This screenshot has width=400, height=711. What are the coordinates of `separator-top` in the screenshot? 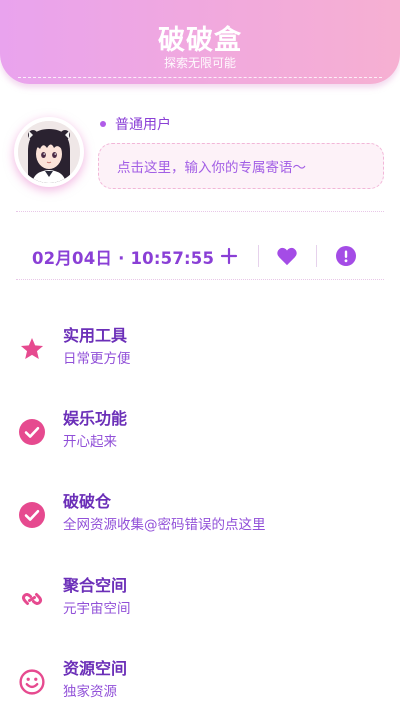 It's located at (200, 211).